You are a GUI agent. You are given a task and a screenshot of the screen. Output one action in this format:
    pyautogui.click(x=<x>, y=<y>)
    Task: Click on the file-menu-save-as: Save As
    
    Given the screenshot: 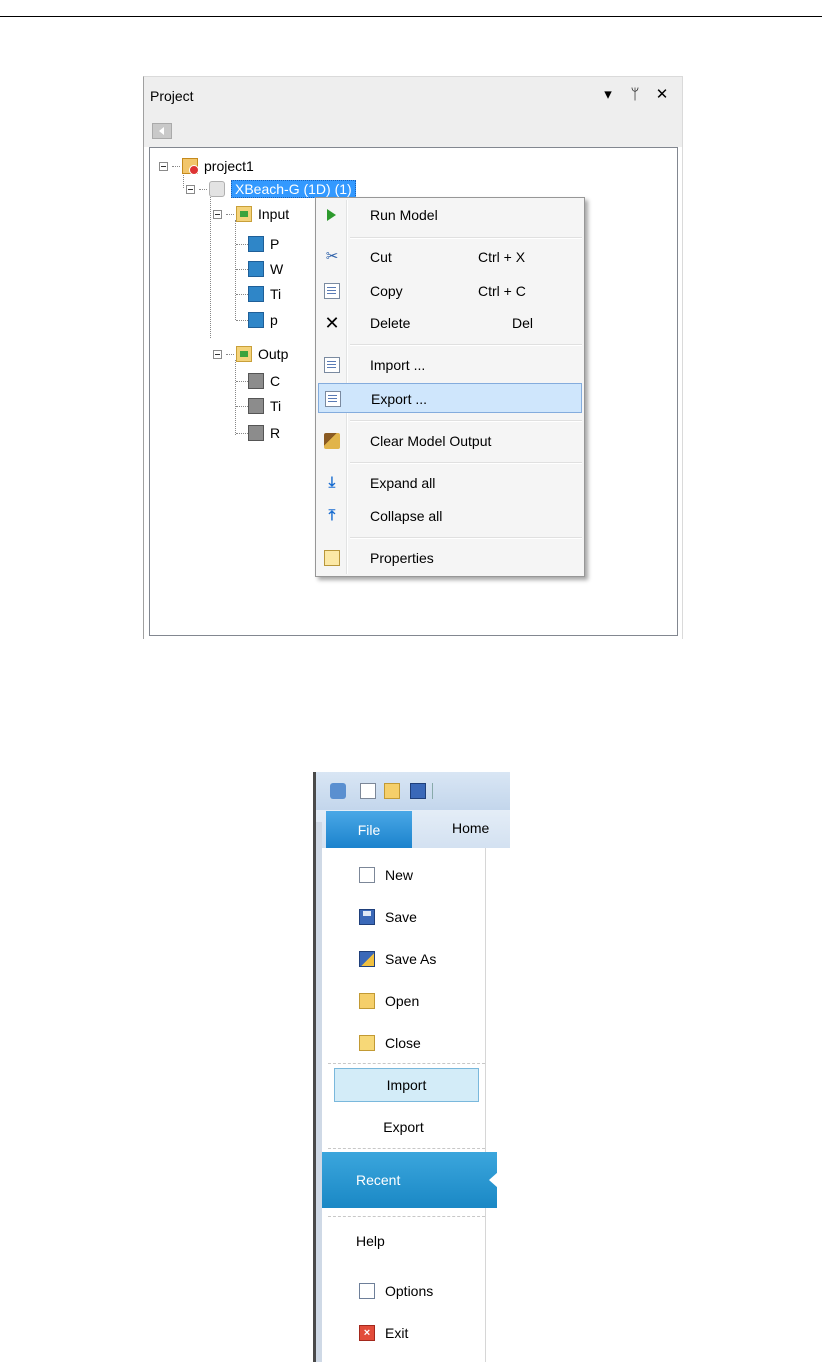 What is the action you would take?
    pyautogui.click(x=403, y=959)
    